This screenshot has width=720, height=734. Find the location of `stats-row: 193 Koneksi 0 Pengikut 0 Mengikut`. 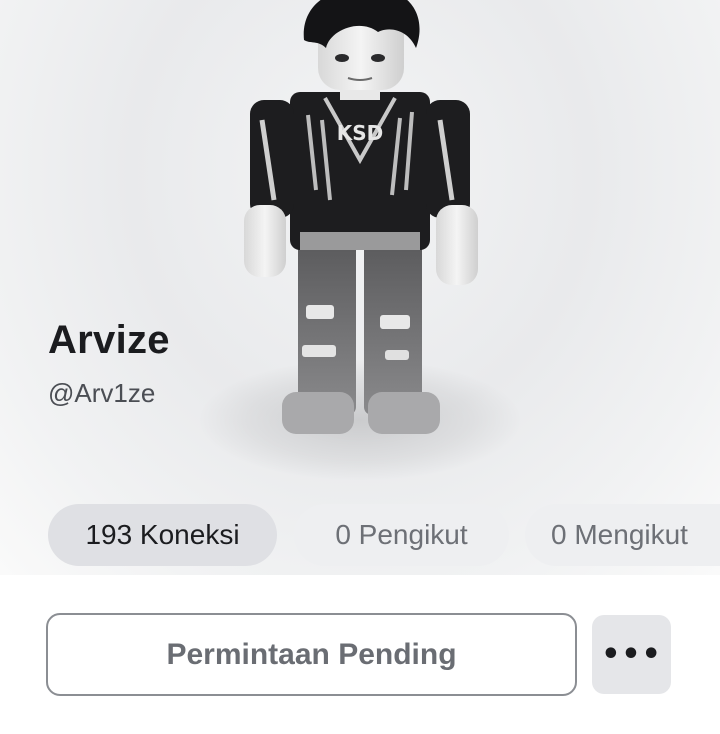

stats-row: 193 Koneksi 0 Pengikut 0 Mengikut is located at coordinates (360, 535).